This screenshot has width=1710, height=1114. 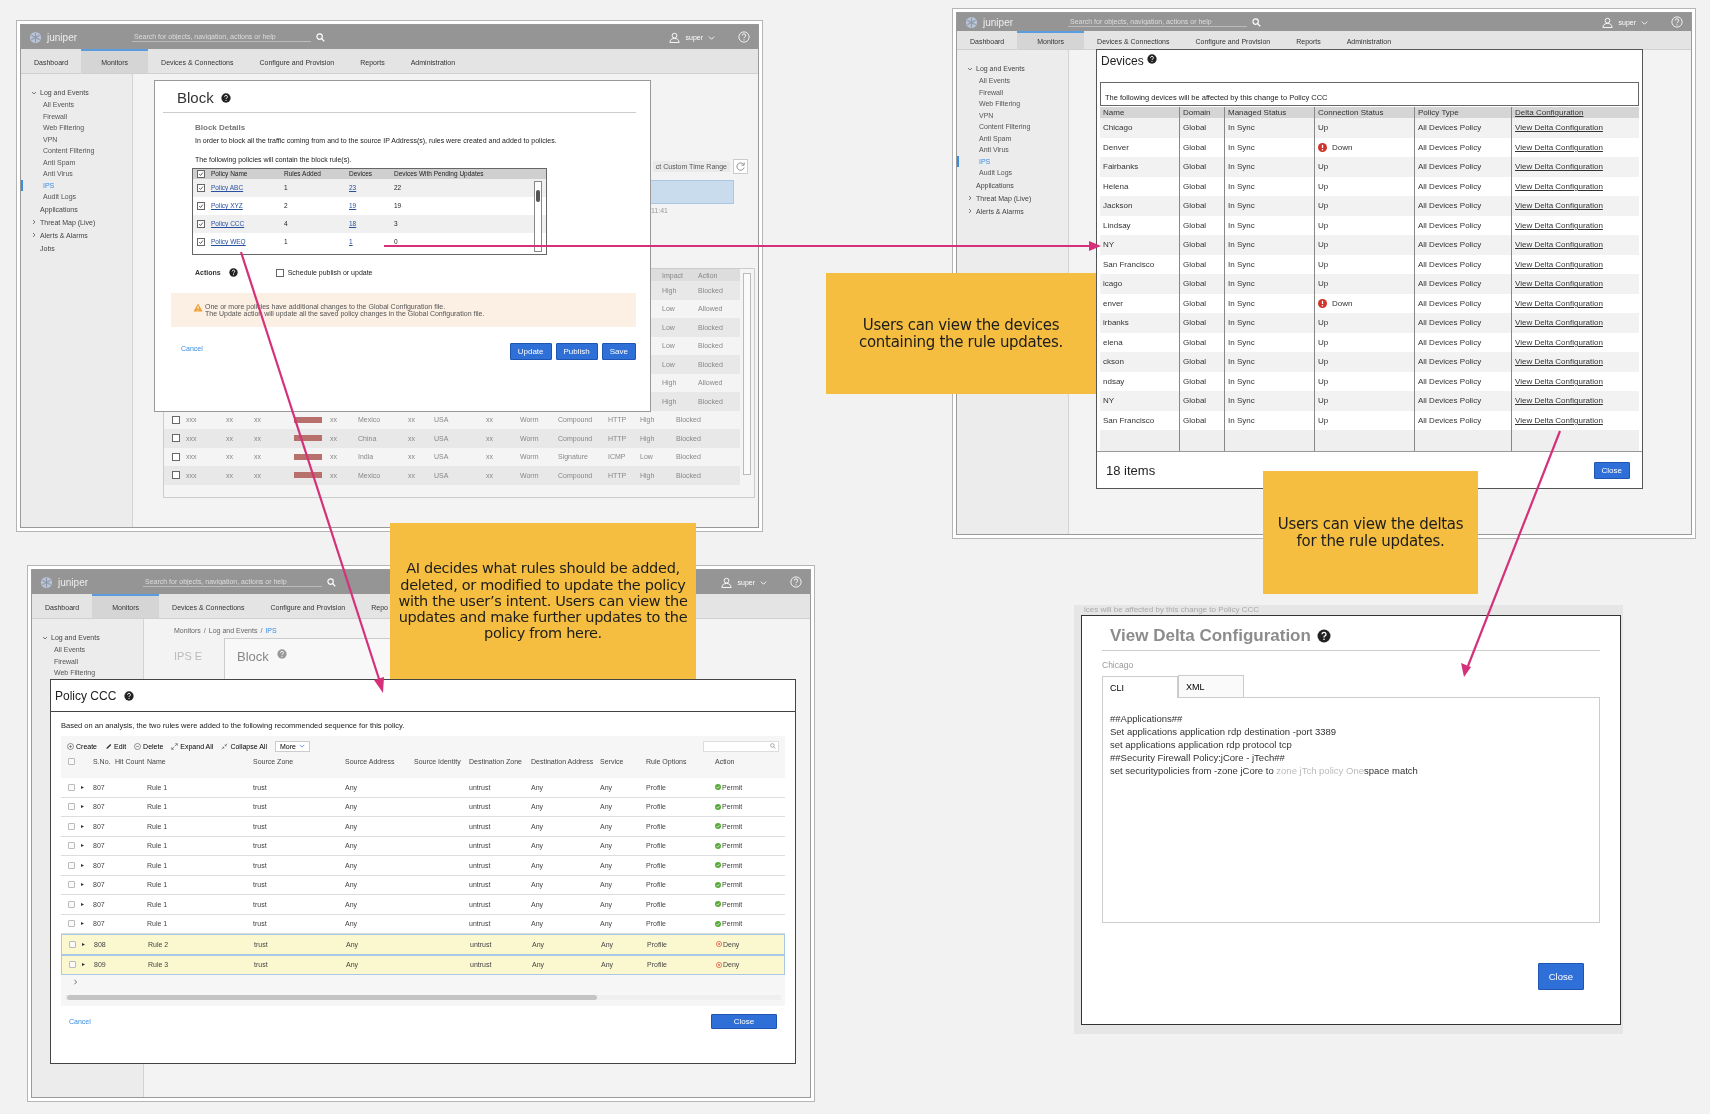 I want to click on action-button: Publish, so click(x=576, y=351).